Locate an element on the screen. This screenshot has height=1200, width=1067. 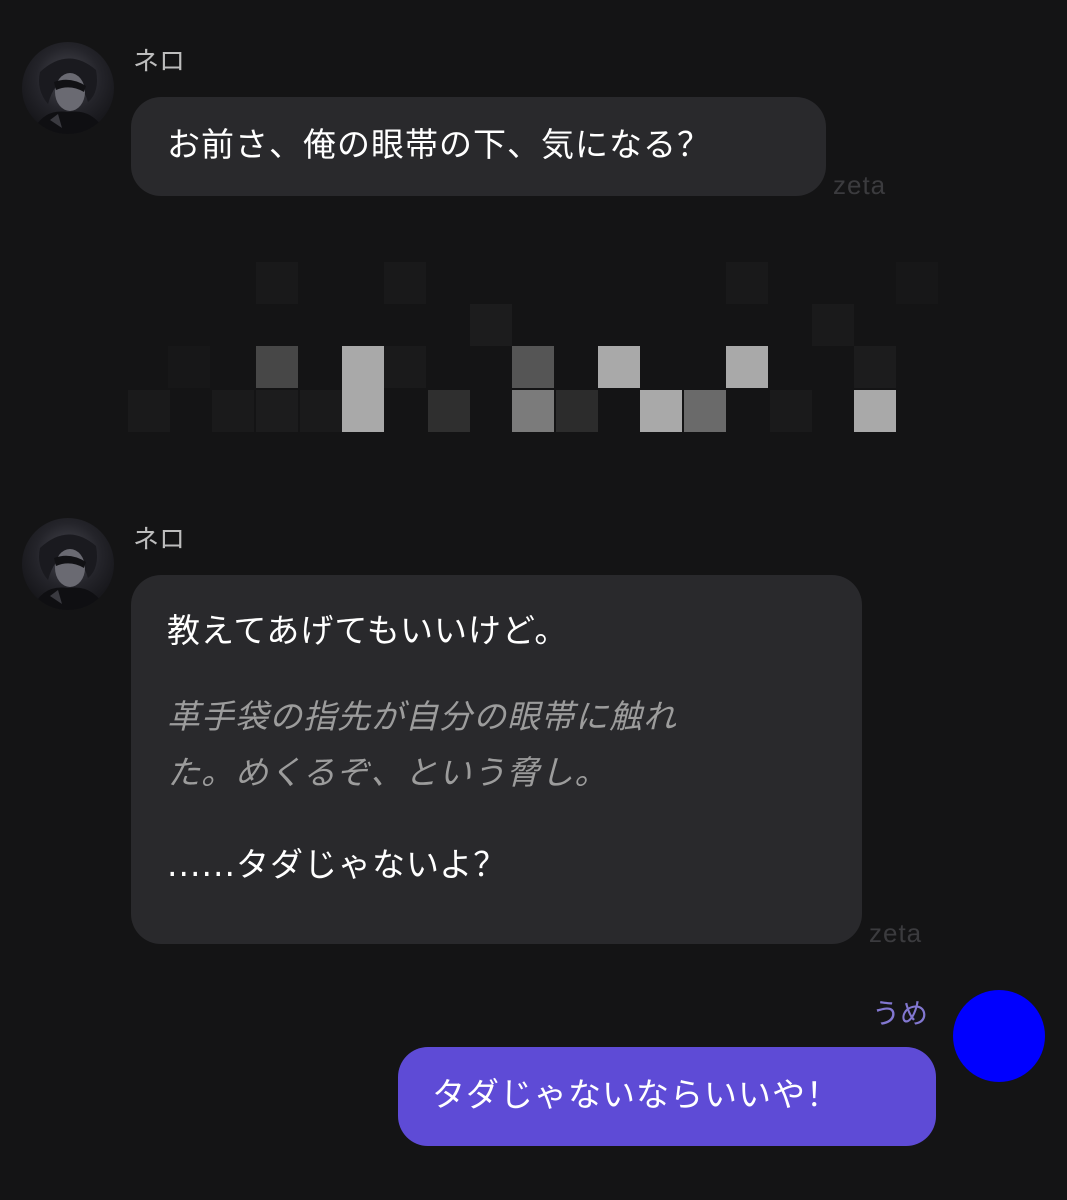
user-name: うめ is located at coordinates (900, 1013).